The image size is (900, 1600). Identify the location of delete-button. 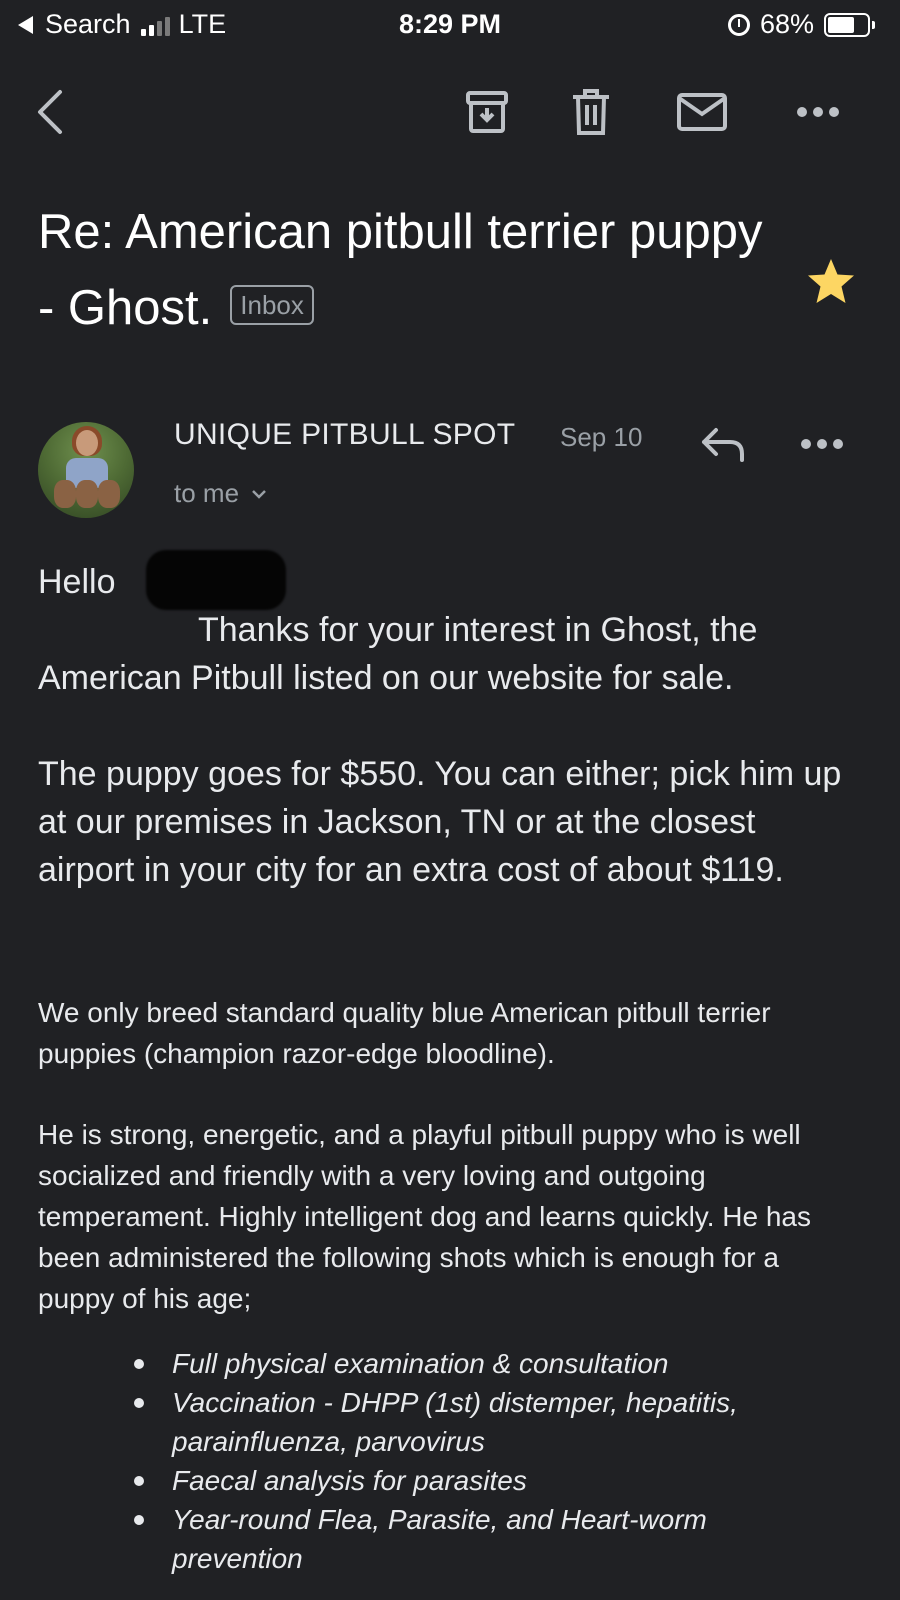
(591, 112).